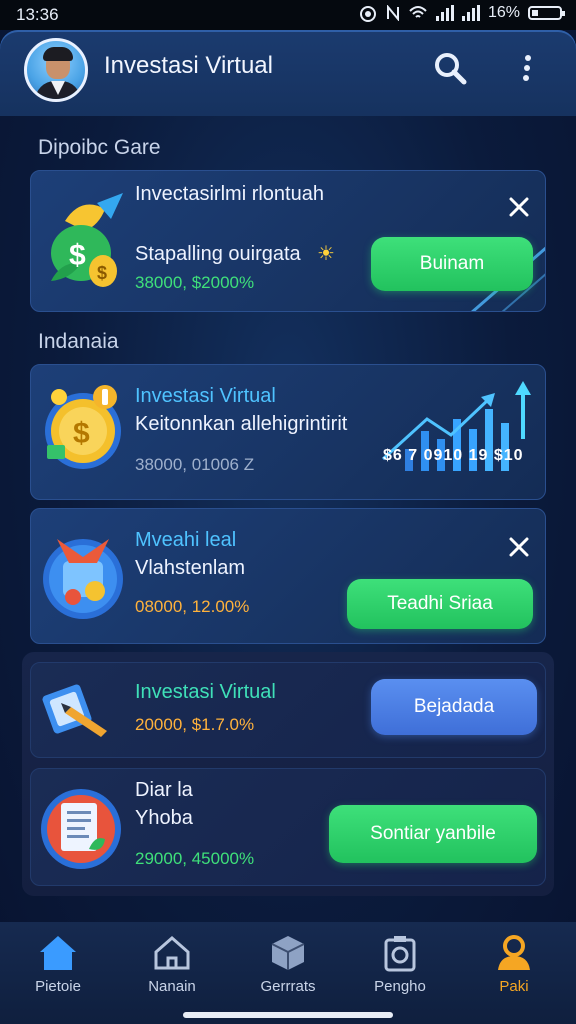  Describe the element at coordinates (195, 464) in the screenshot. I see `card-stats: 38000, 01006 Z` at that location.